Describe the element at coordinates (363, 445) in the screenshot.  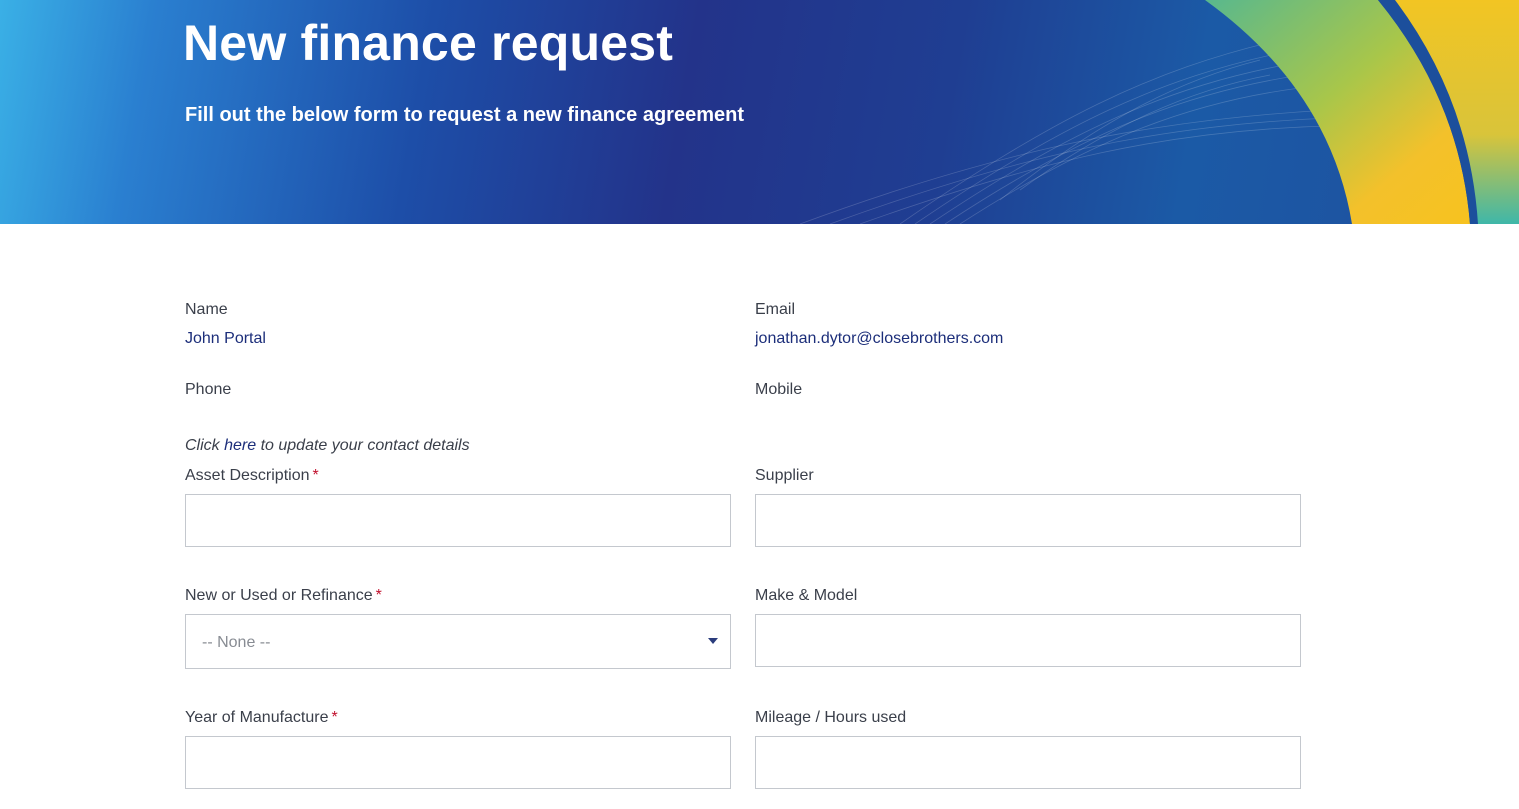
I see `update-contact-suffix: to update your contact details` at that location.